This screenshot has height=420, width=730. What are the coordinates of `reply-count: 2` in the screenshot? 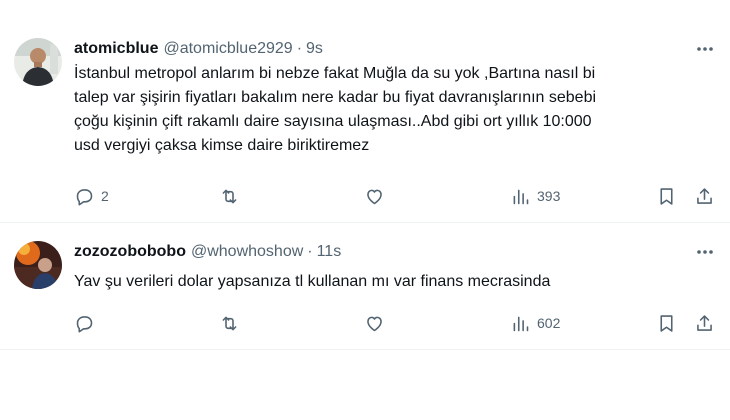 It's located at (105, 196).